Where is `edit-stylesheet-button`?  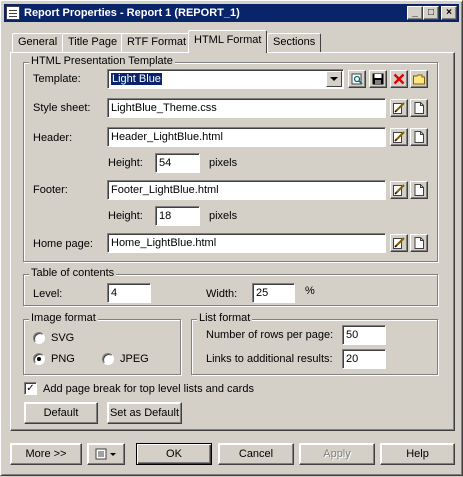 edit-stylesheet-button is located at coordinates (399, 108).